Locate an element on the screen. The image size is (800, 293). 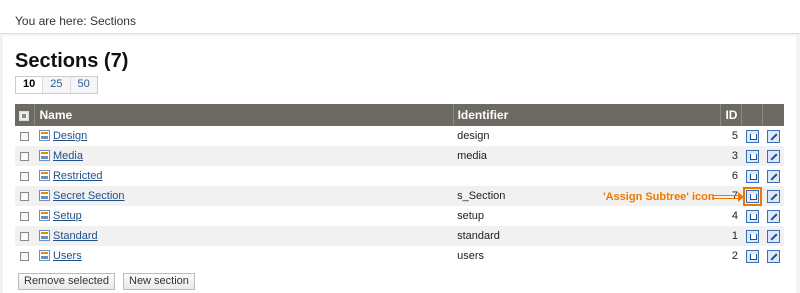
page-title: Sections (7) is located at coordinates (72, 61).